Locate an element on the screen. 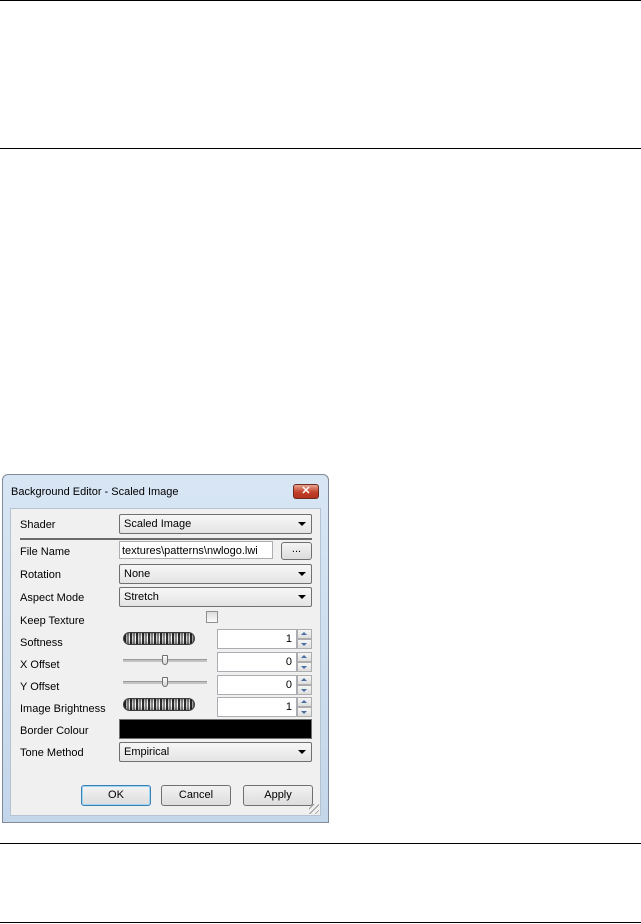  y-offset-field: 0 is located at coordinates (257, 685).